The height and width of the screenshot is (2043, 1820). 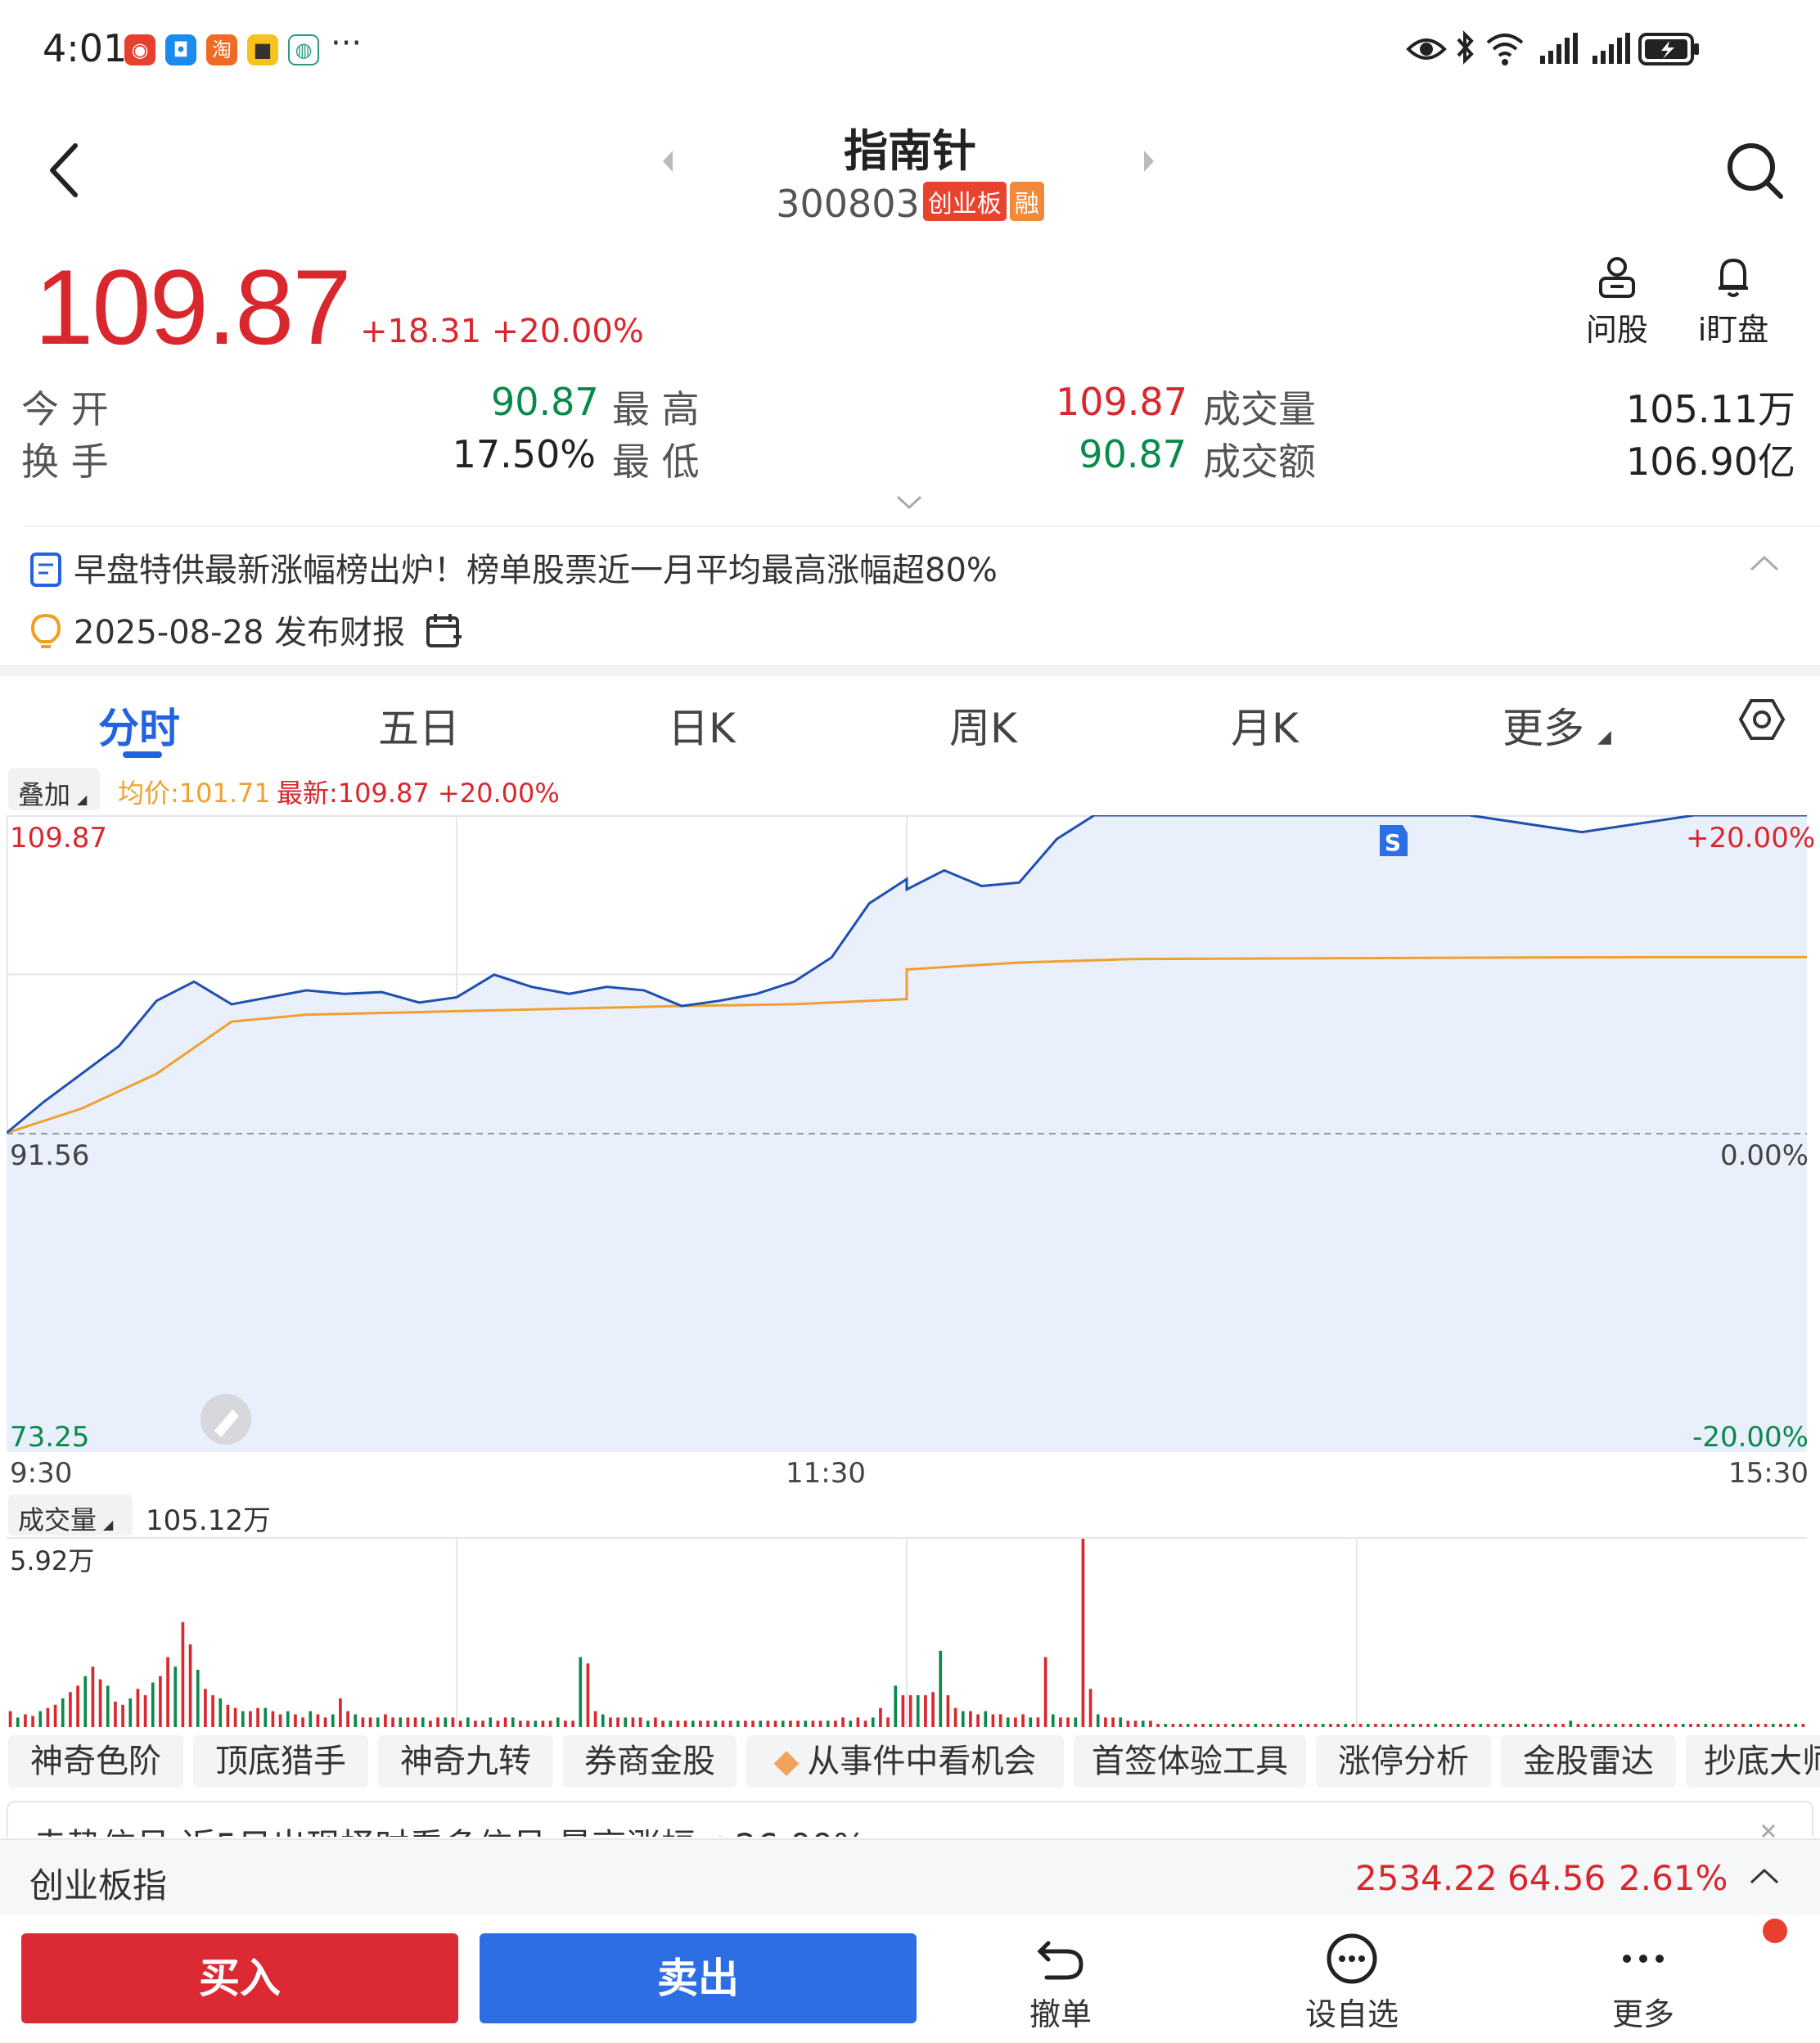 I want to click on tab-weekly-k: 周K, so click(x=983, y=725).